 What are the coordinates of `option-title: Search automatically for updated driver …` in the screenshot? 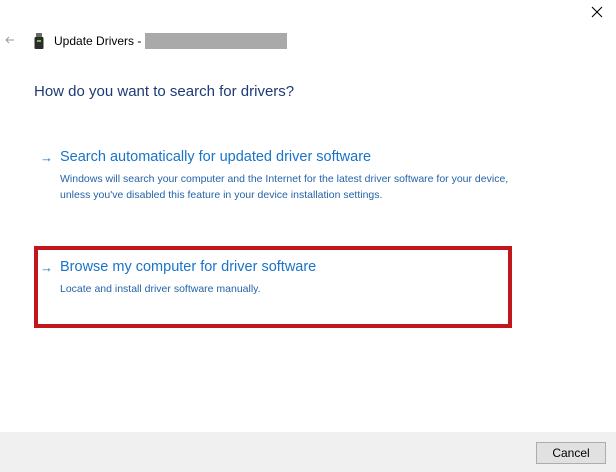 It's located at (216, 157).